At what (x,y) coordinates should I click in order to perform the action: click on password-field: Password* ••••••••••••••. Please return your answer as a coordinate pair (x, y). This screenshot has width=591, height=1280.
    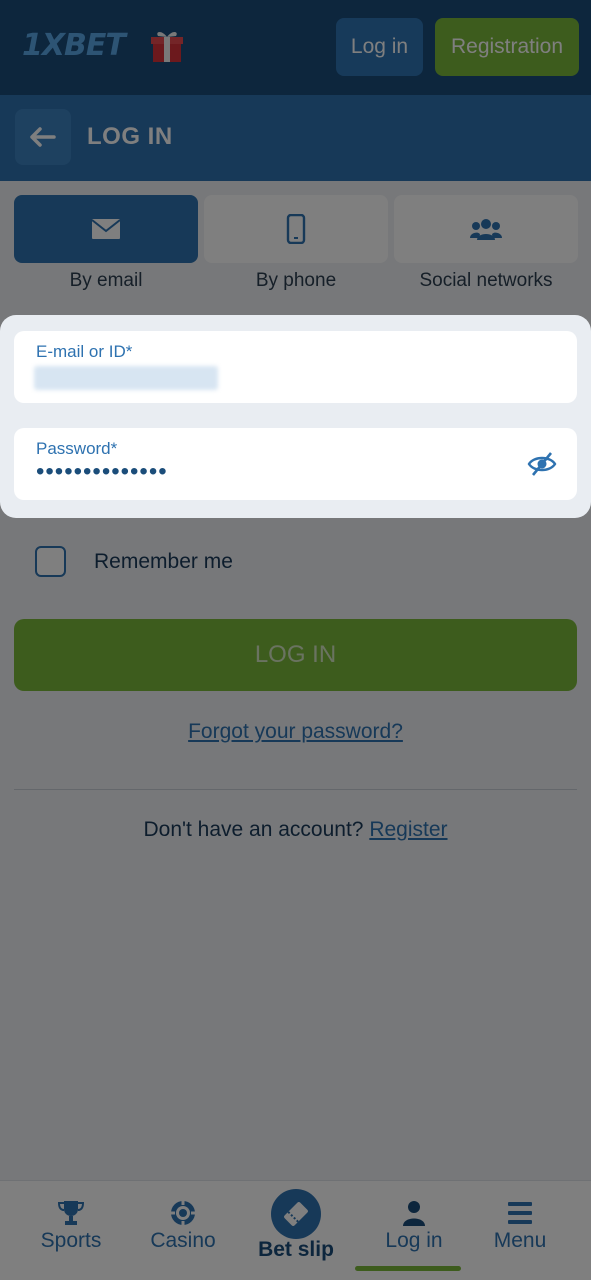
    Looking at the image, I should click on (295, 464).